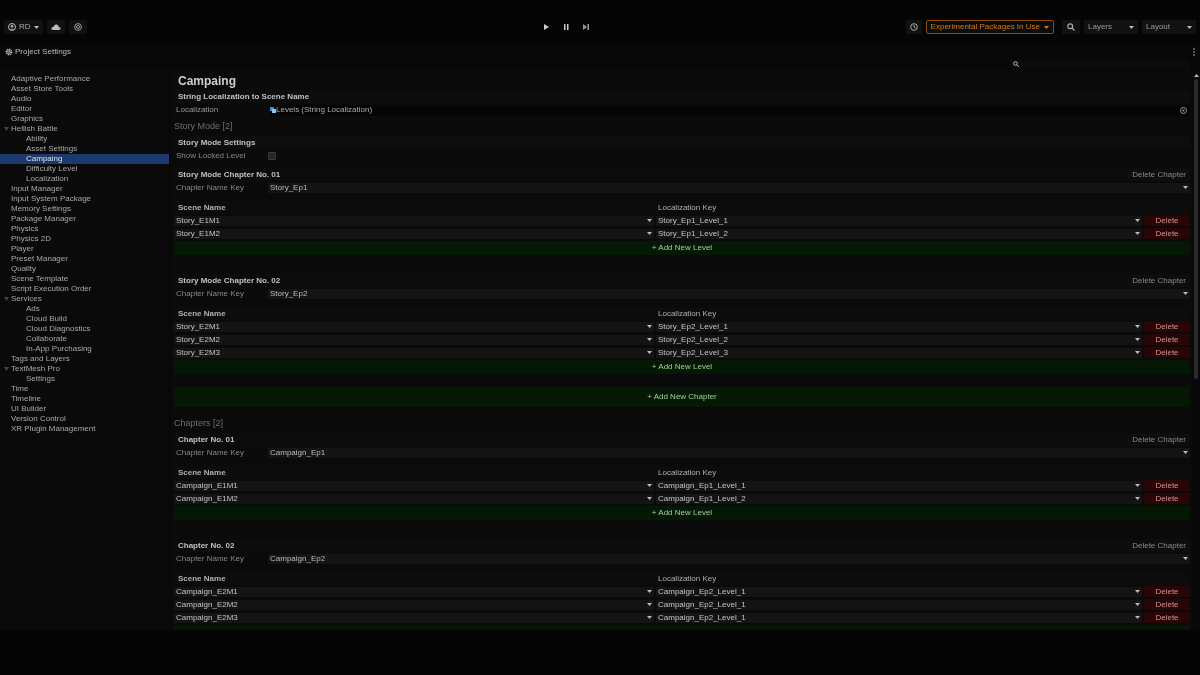  Describe the element at coordinates (414, 233) in the screenshot. I see `scene-dropdown: Story_E1M2` at that location.